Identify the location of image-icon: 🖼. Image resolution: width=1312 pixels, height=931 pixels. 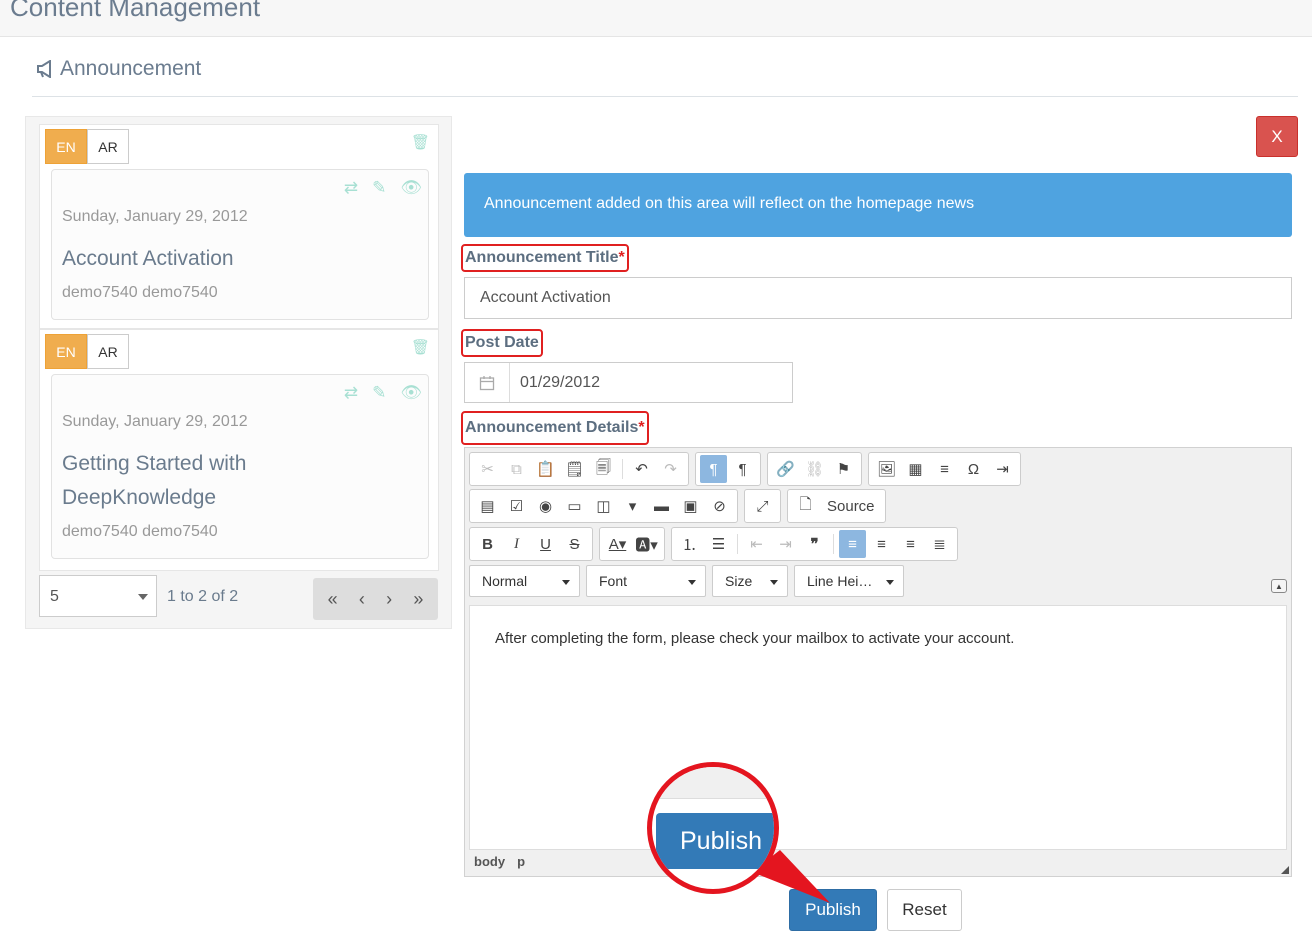
(886, 469).